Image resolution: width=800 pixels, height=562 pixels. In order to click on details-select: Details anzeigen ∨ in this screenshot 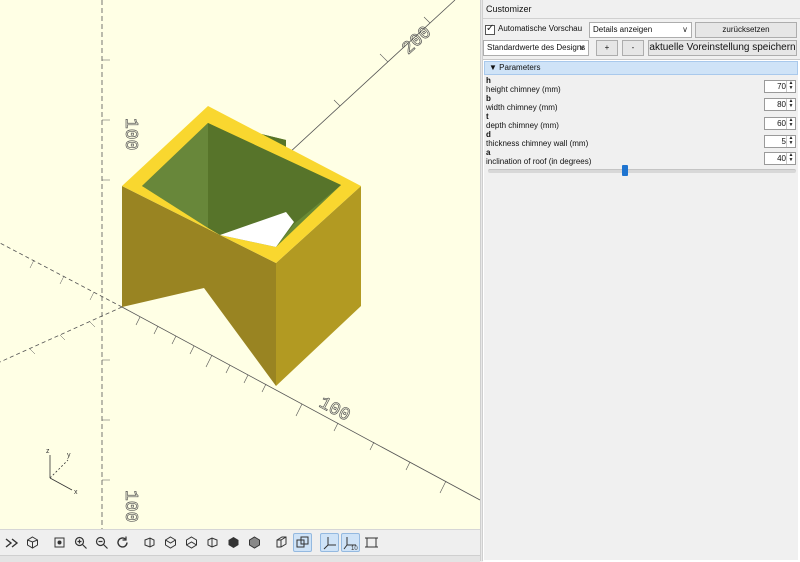, I will do `click(640, 30)`.